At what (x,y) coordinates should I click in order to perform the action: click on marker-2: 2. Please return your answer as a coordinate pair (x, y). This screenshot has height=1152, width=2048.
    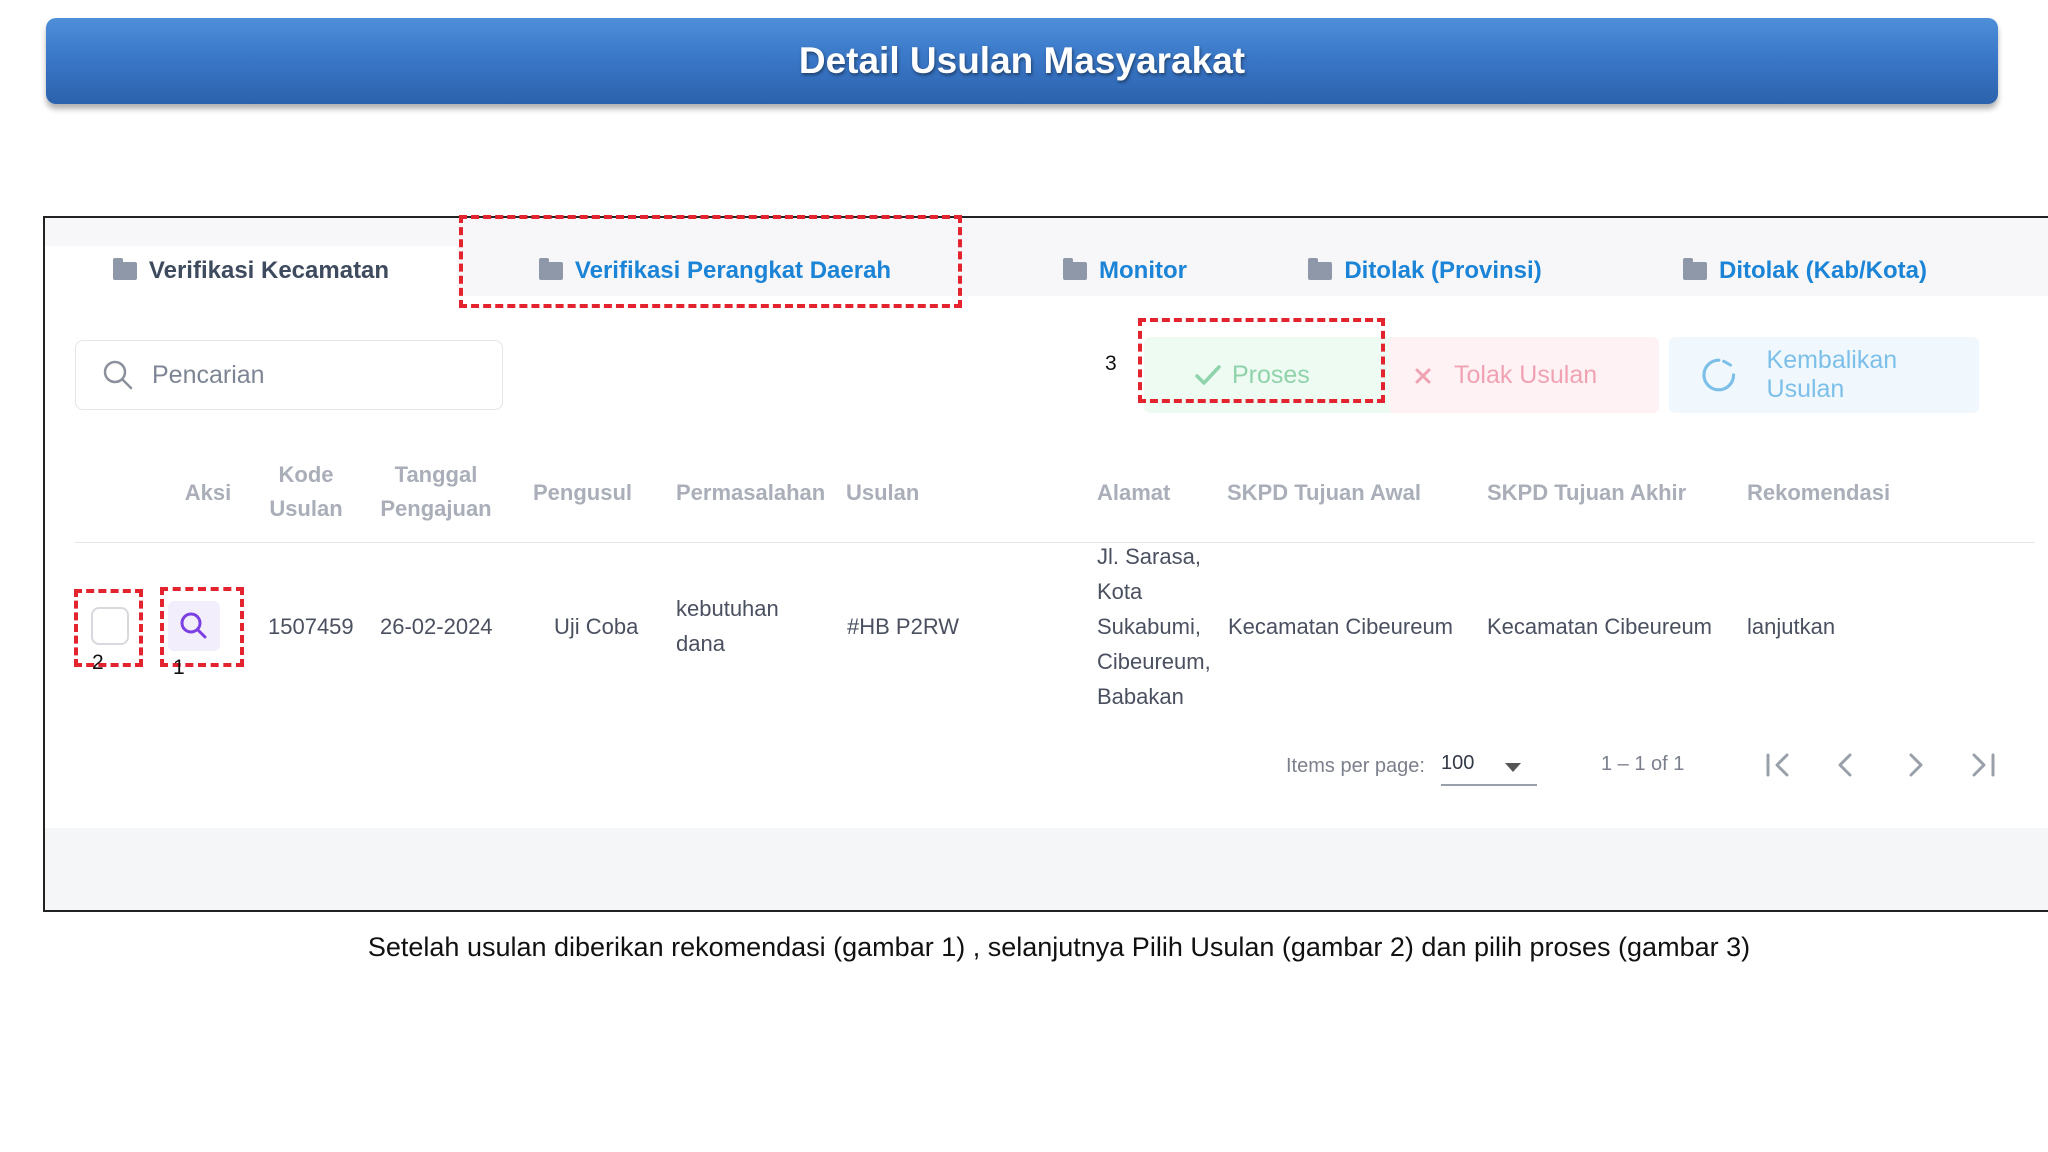
    Looking at the image, I should click on (98, 662).